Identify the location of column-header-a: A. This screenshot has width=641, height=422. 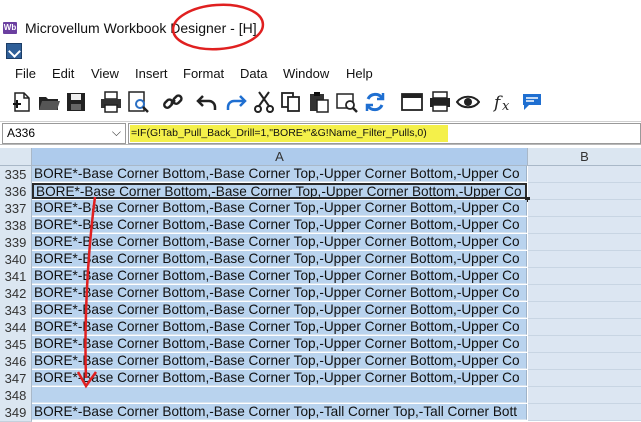
(280, 157).